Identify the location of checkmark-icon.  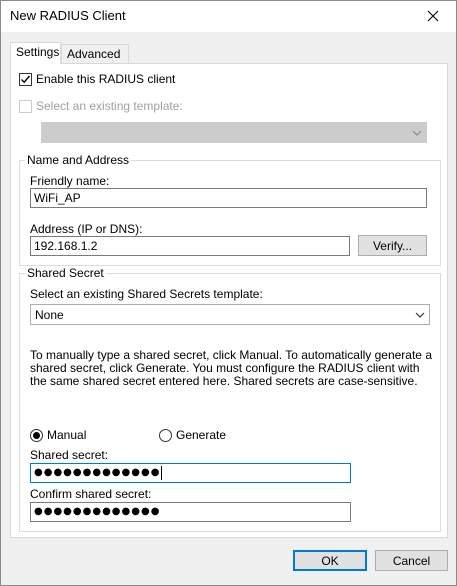
(26, 79).